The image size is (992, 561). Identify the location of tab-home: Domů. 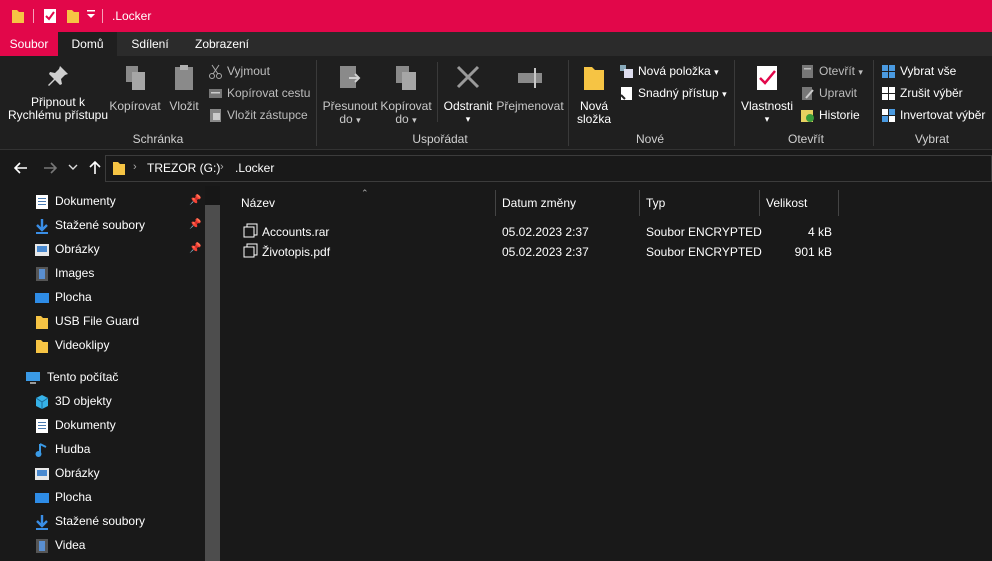
(87, 44).